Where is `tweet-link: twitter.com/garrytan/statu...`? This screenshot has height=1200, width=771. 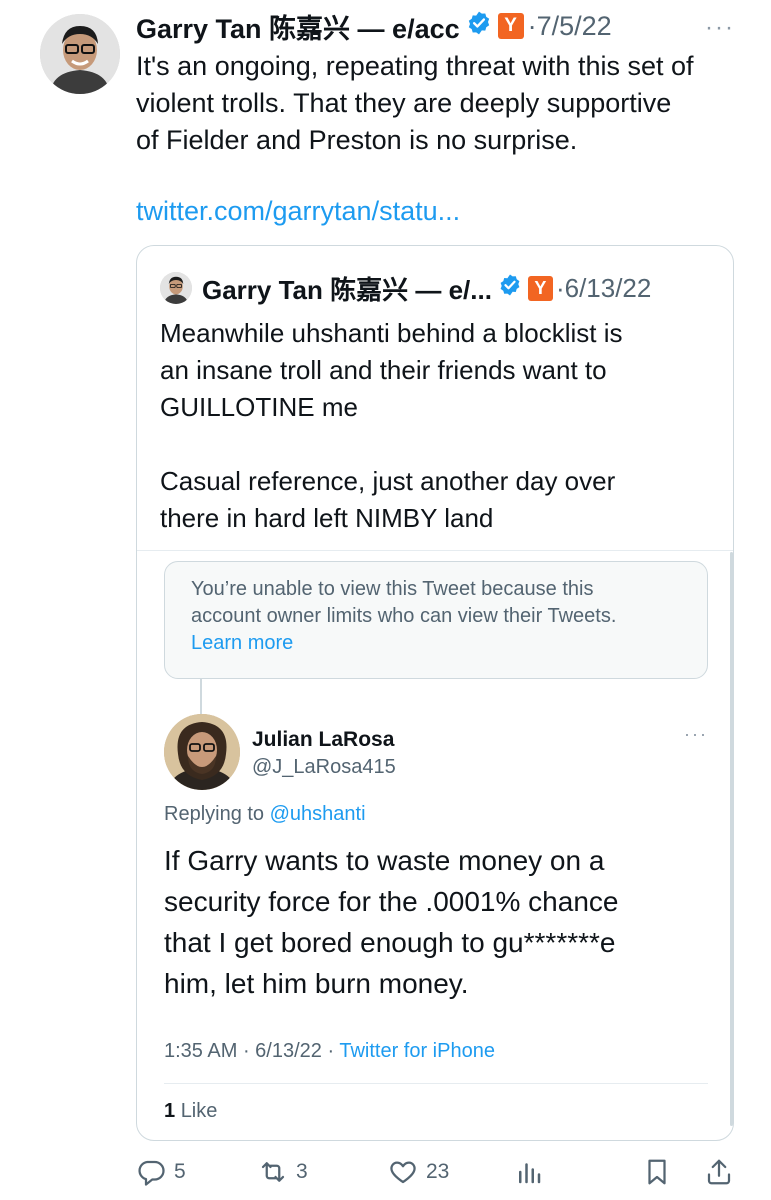 tweet-link: twitter.com/garrytan/statu... is located at coordinates (298, 211).